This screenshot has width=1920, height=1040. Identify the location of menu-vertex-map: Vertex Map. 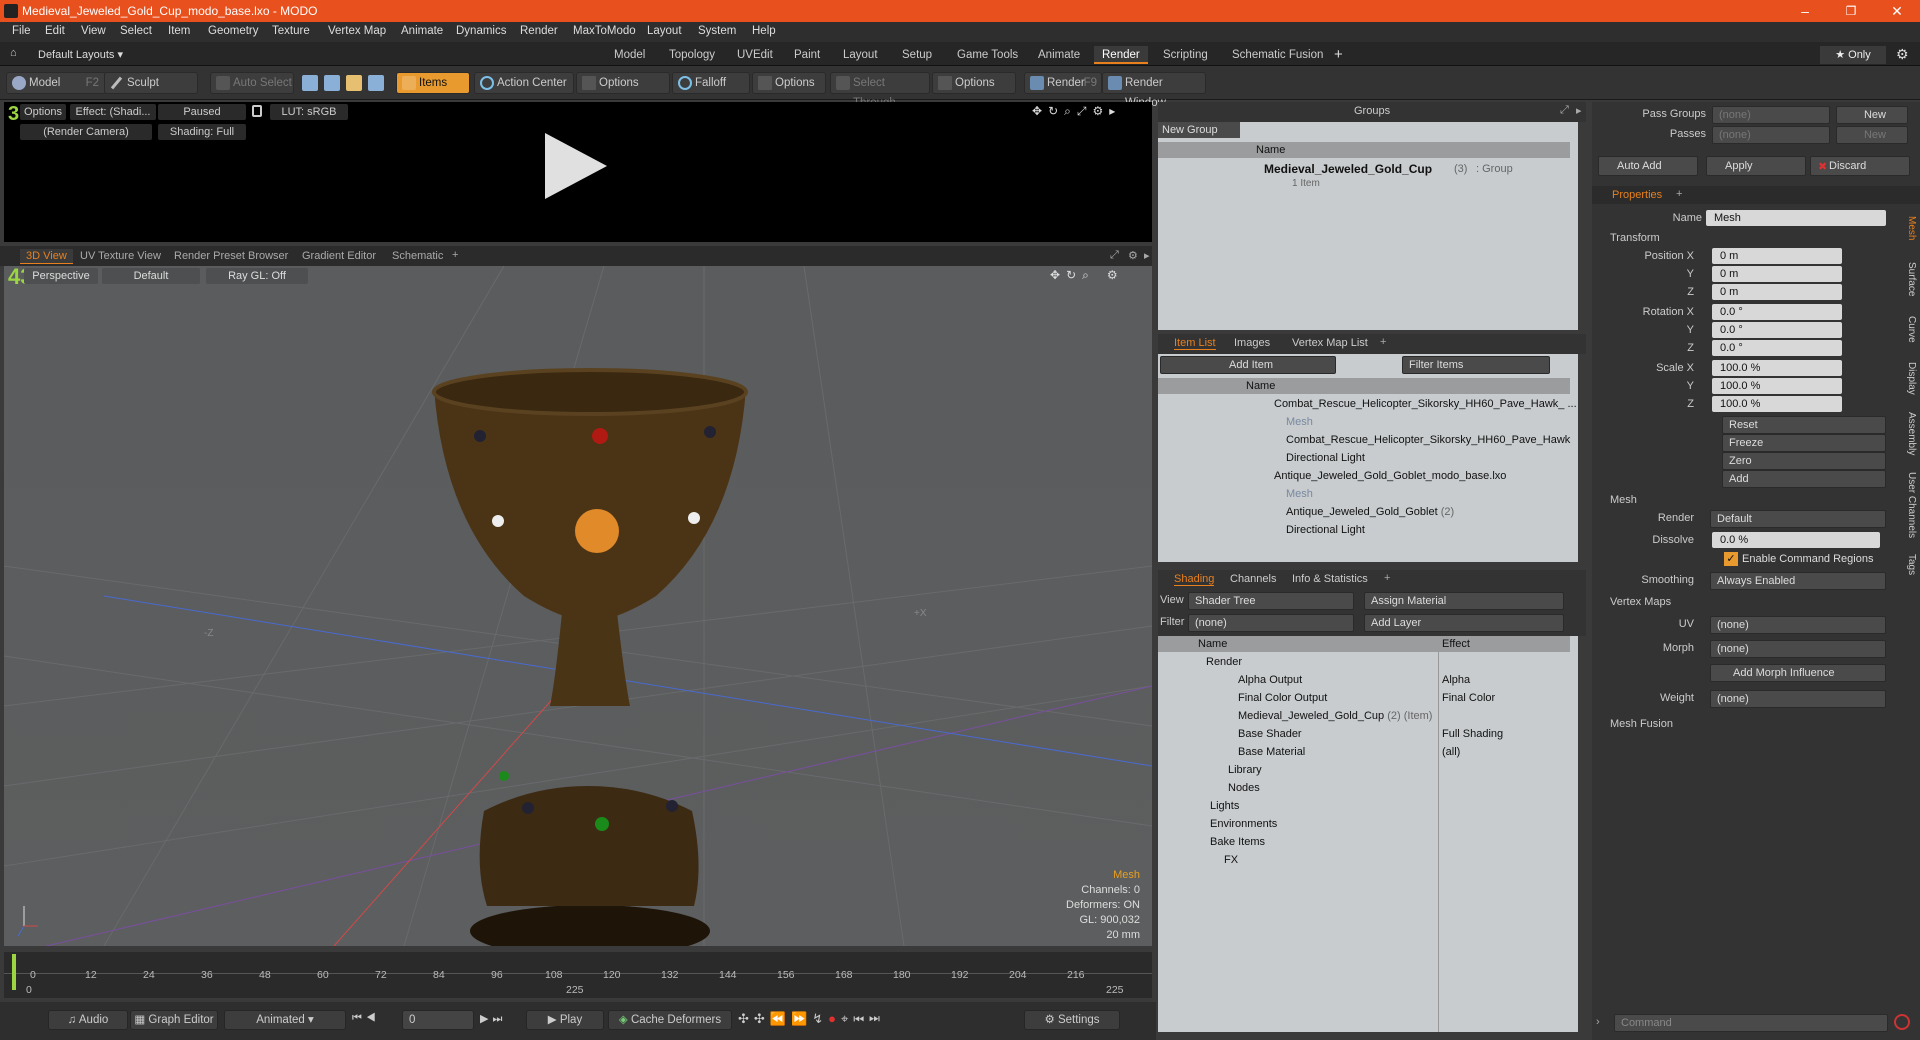
(357, 31).